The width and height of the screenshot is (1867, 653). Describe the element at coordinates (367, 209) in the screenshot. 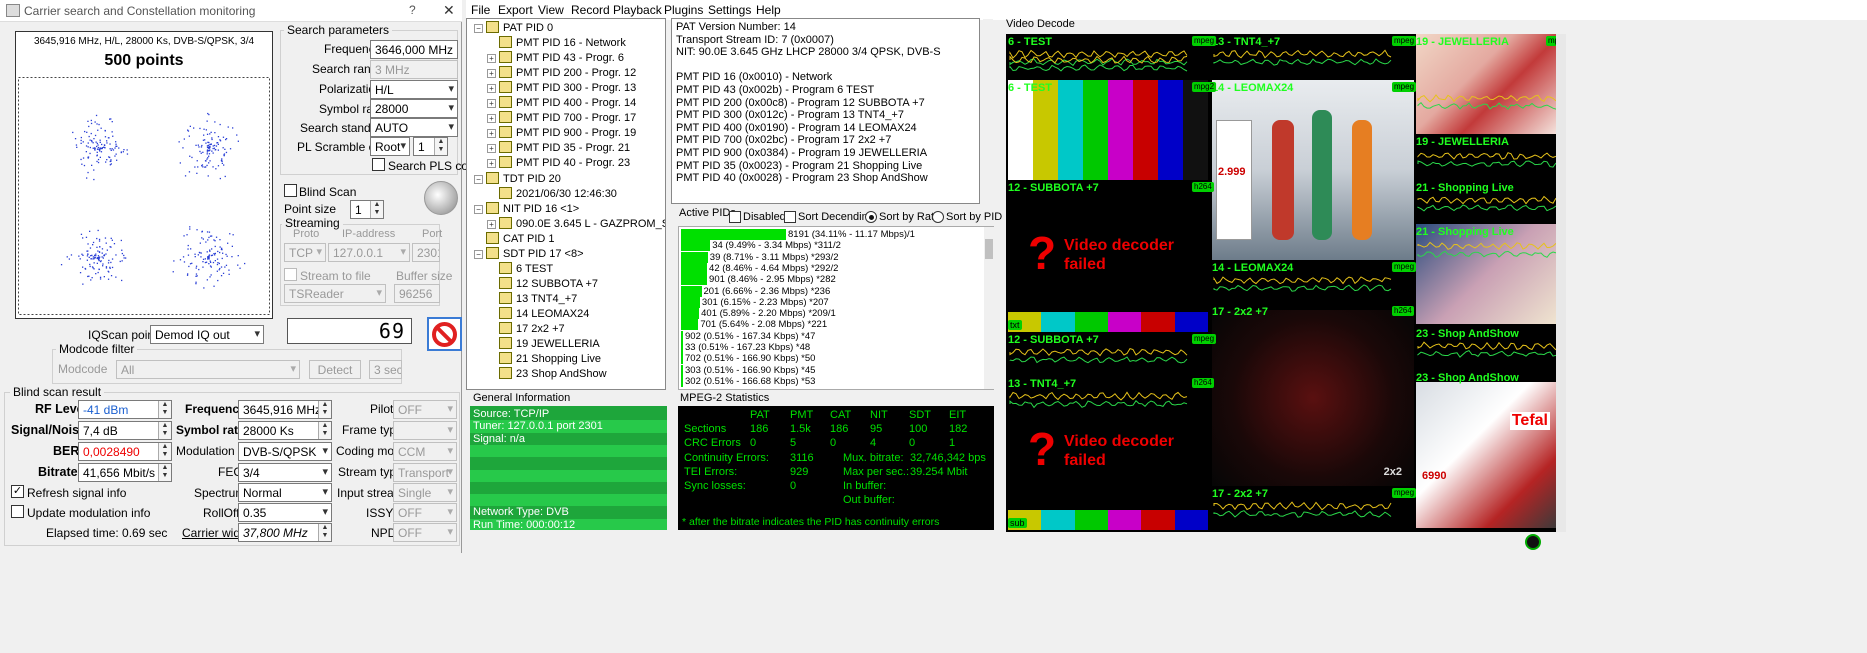

I see `point-size-input: 1 ▲ ▼` at that location.